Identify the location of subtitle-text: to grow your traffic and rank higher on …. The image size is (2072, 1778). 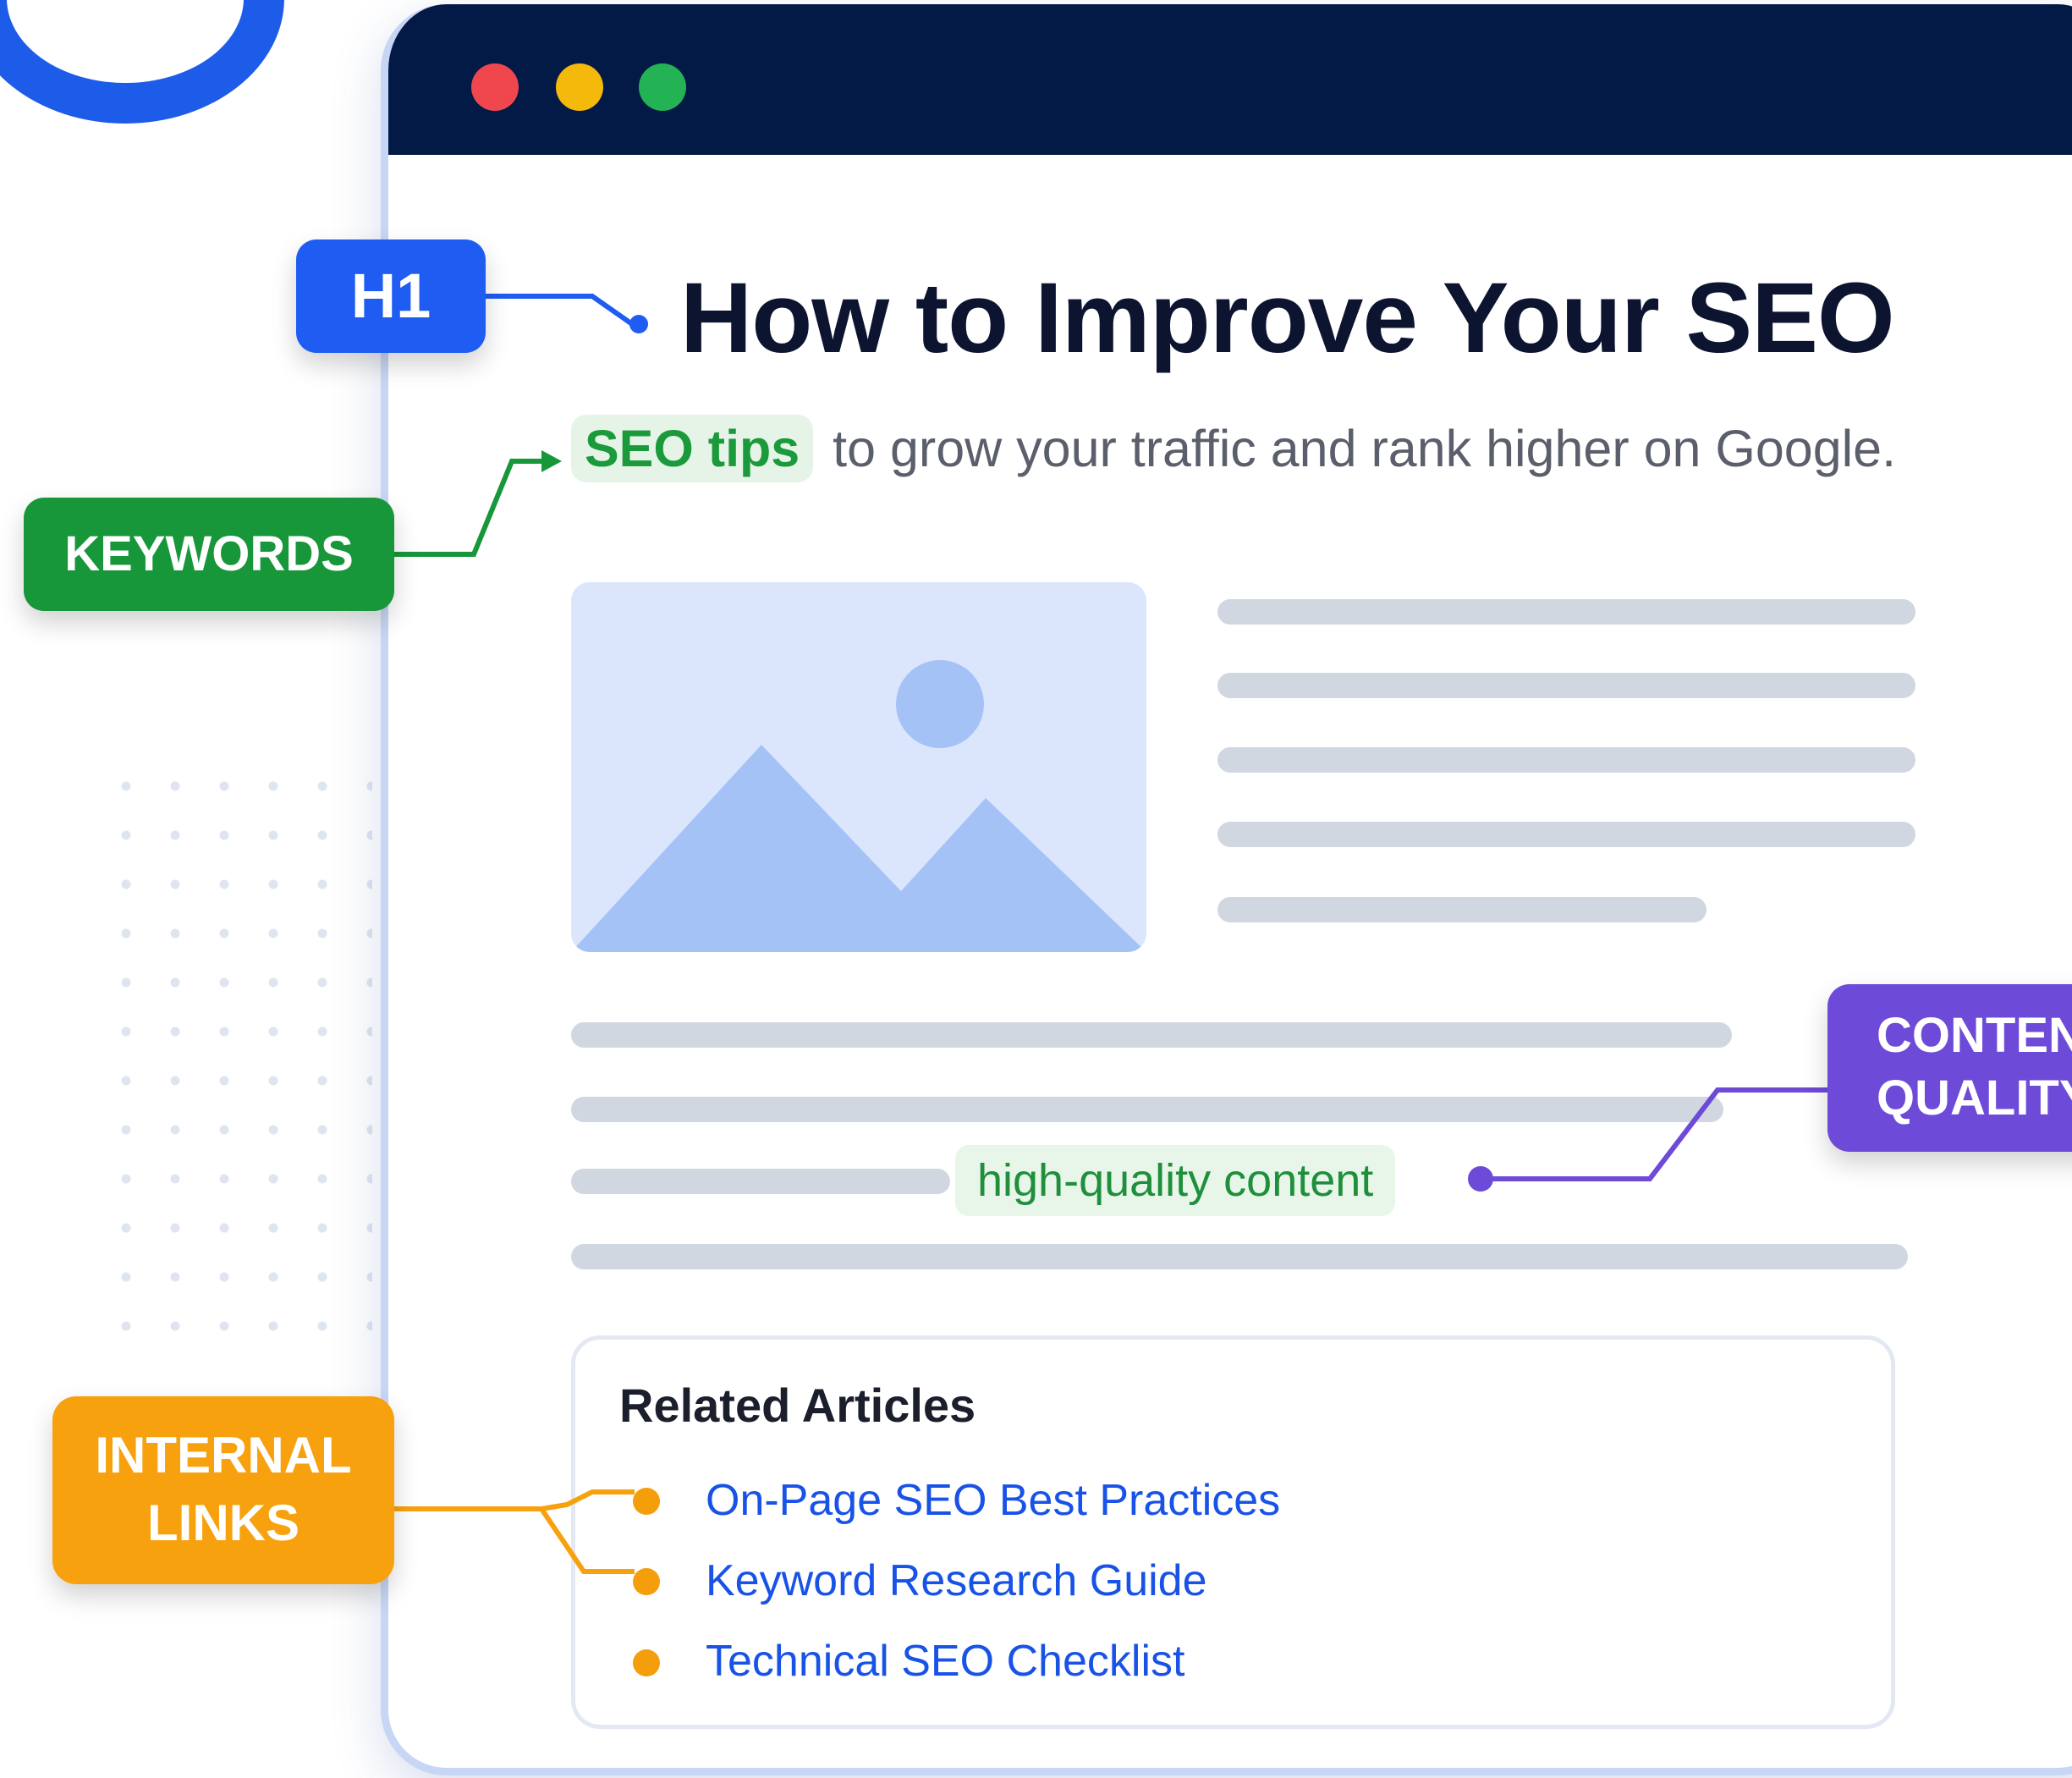
(1365, 448).